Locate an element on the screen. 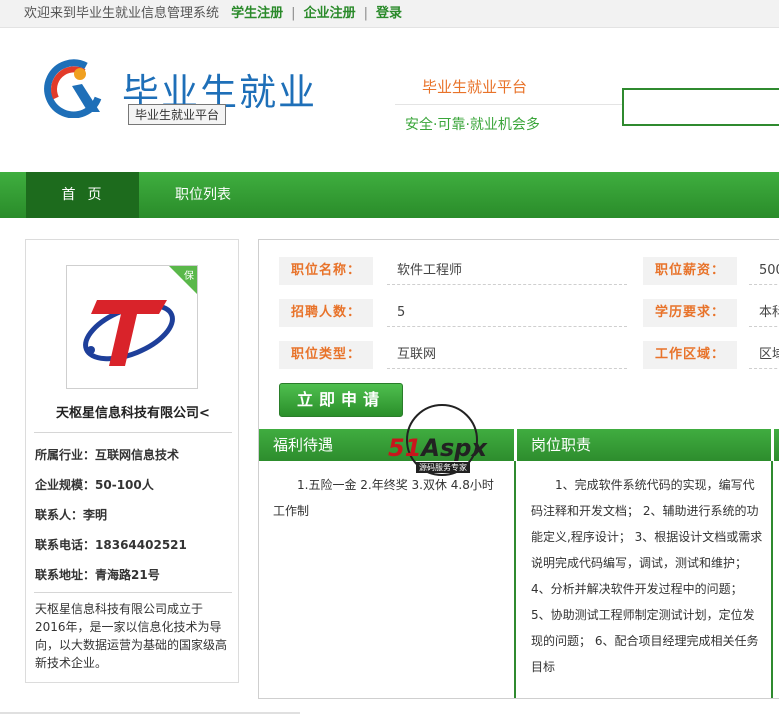 The width and height of the screenshot is (779, 717). job-type-label: 职位类型： is located at coordinates (326, 355).